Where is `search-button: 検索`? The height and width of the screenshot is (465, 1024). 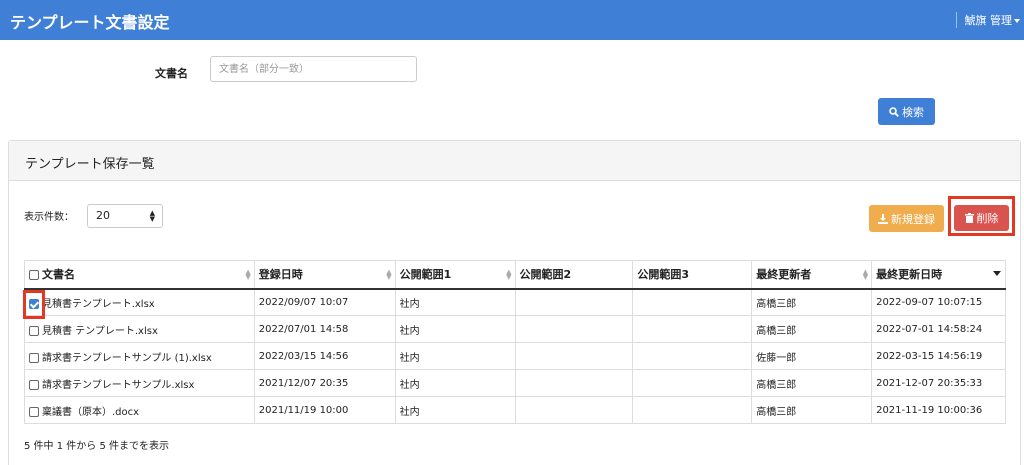 search-button: 検索 is located at coordinates (906, 111).